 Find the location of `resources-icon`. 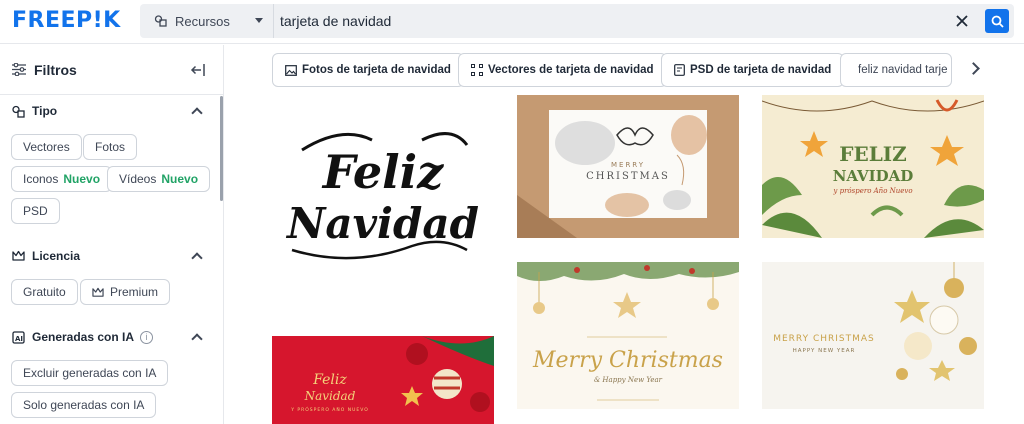

resources-icon is located at coordinates (160, 21).